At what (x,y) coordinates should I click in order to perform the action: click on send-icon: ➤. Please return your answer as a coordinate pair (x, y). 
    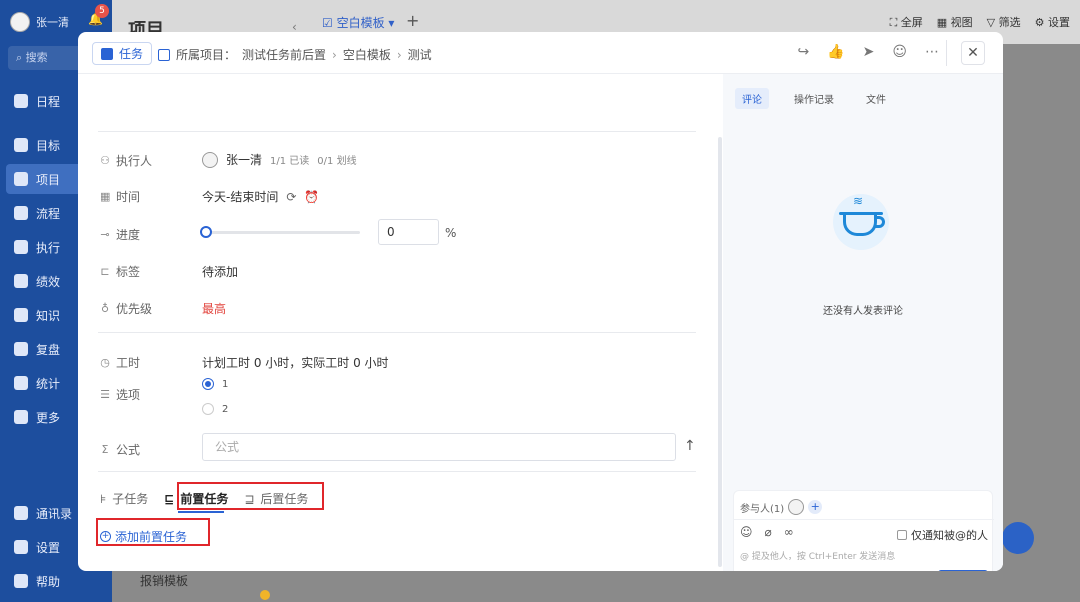
    Looking at the image, I should click on (869, 52).